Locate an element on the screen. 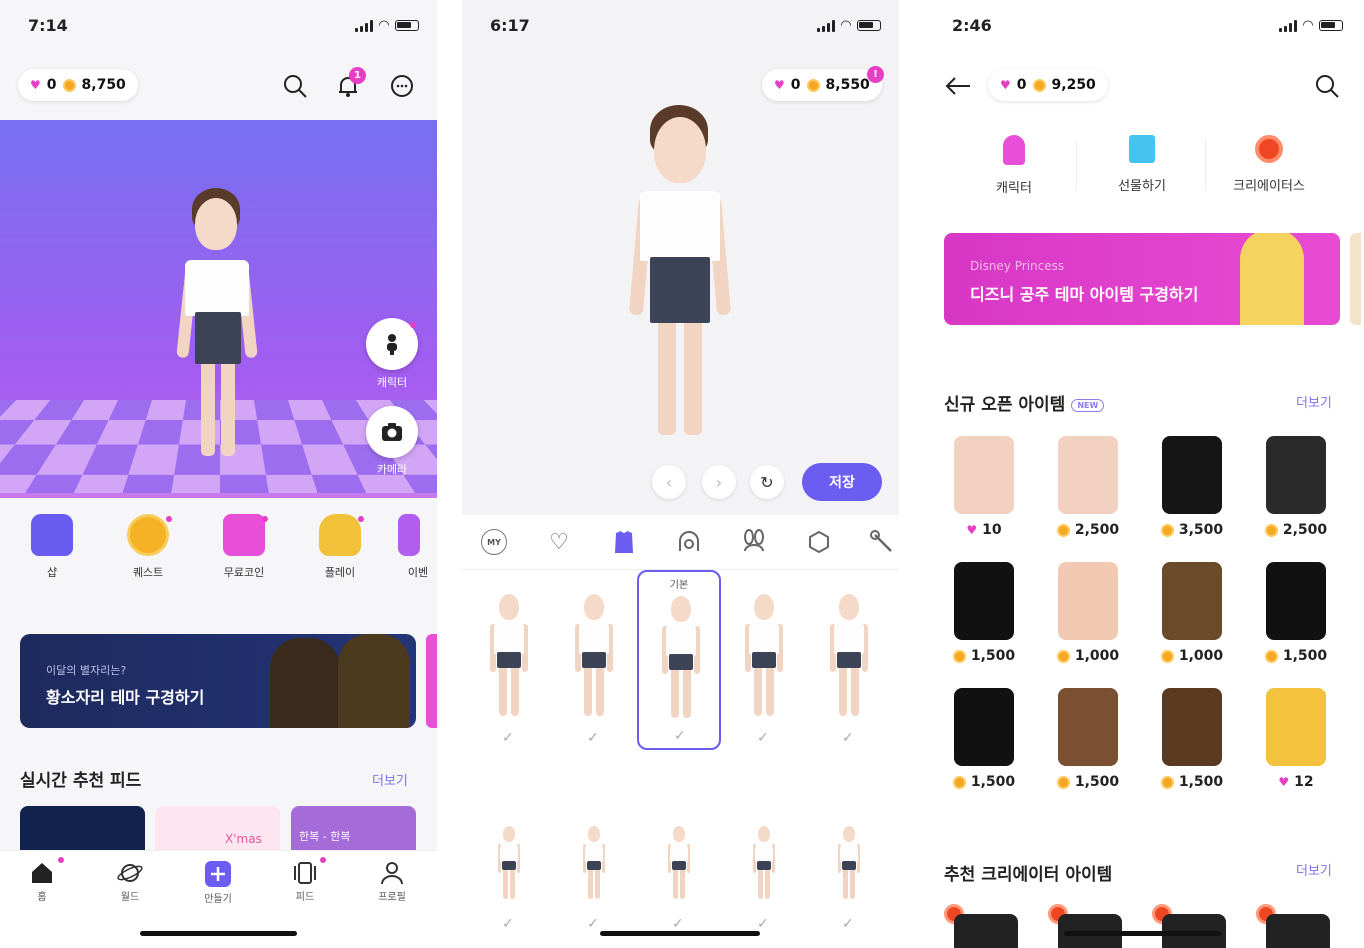 The image size is (1364, 948). currency-pill: ♥ 0 8,550 is located at coordinates (822, 85).